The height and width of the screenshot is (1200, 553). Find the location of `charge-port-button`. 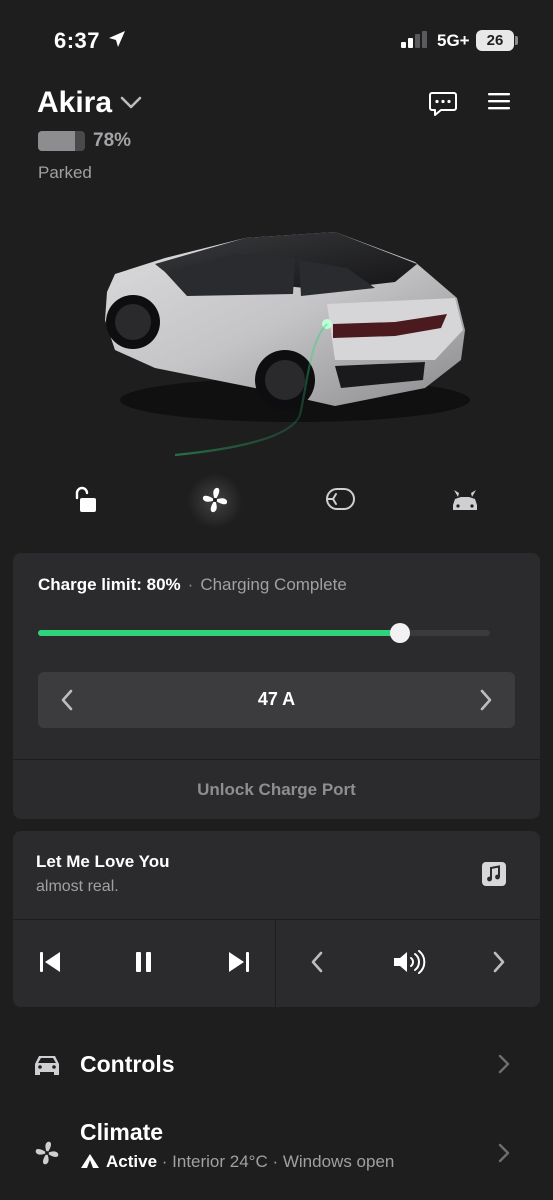

charge-port-button is located at coordinates (340, 500).